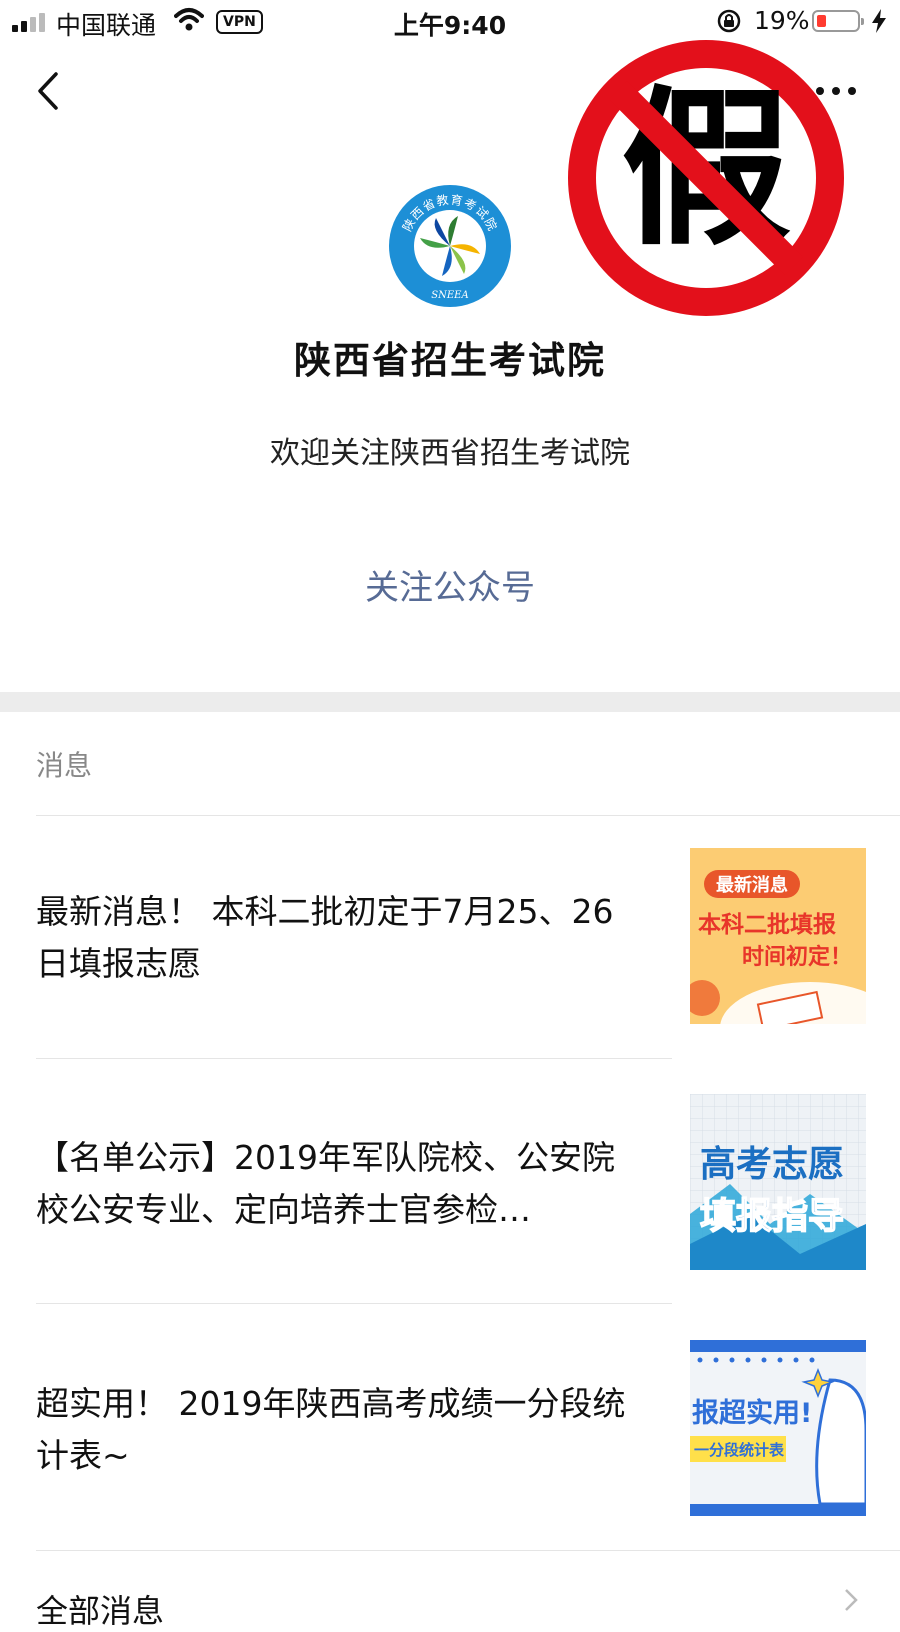 This screenshot has height=1632, width=900. I want to click on account-welcome: 欢迎关注陕西省招生考试院, so click(450, 453).